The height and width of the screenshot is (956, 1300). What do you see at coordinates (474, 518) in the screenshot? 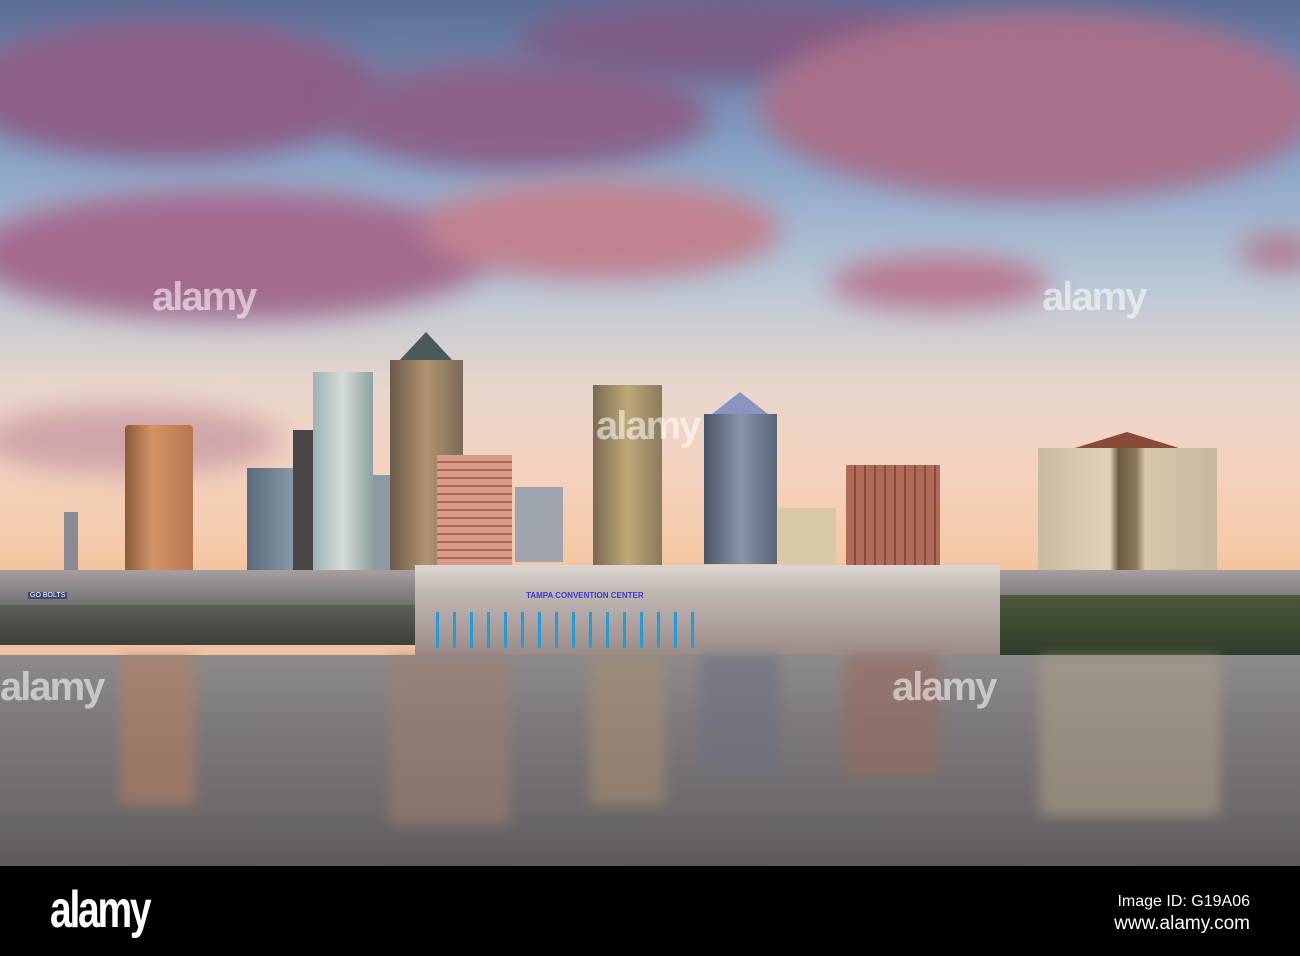
I see `pink-tower` at bounding box center [474, 518].